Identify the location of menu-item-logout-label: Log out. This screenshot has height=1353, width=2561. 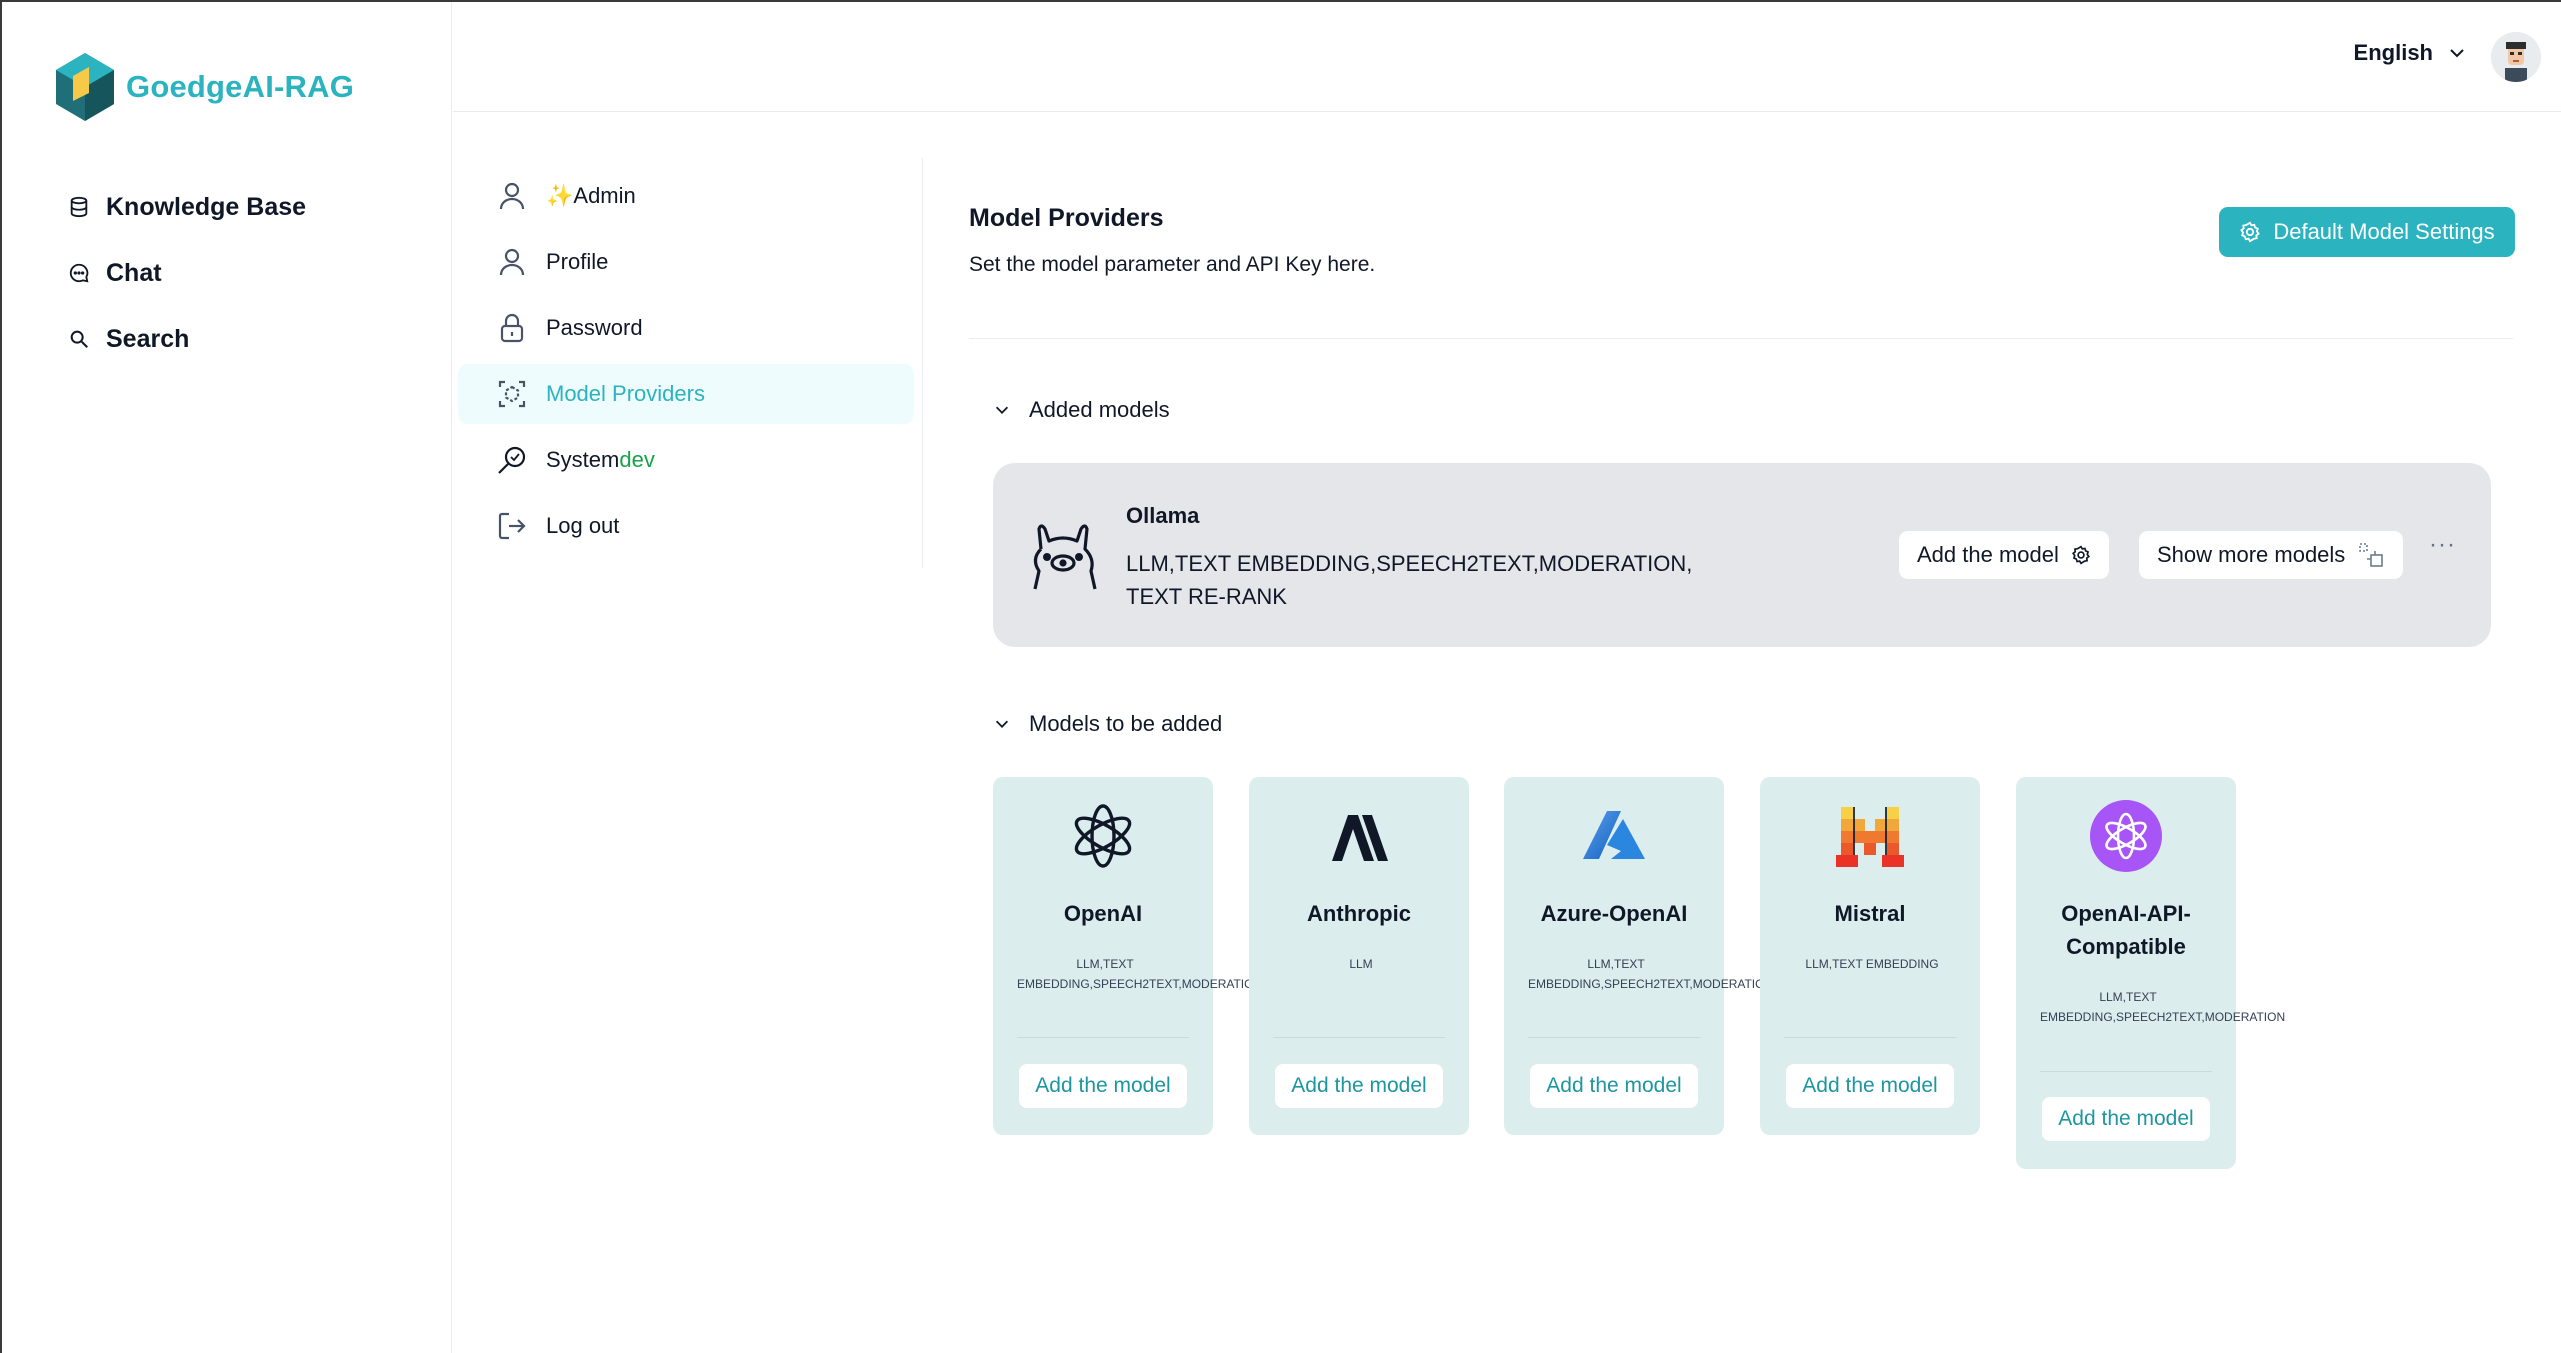
(583, 525).